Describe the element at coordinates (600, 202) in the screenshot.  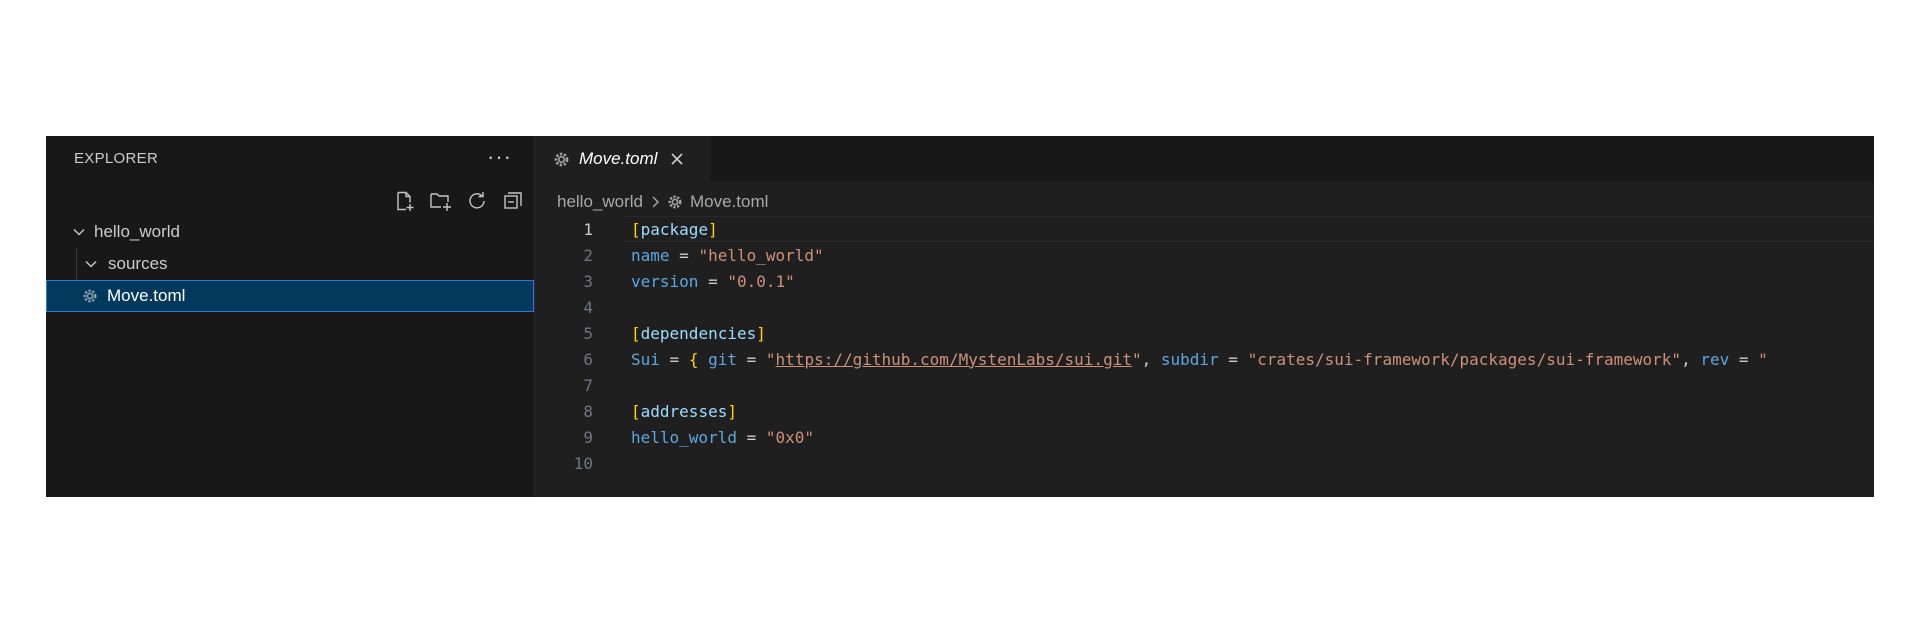
I see `breadcrumb-folder: hello_world` at that location.